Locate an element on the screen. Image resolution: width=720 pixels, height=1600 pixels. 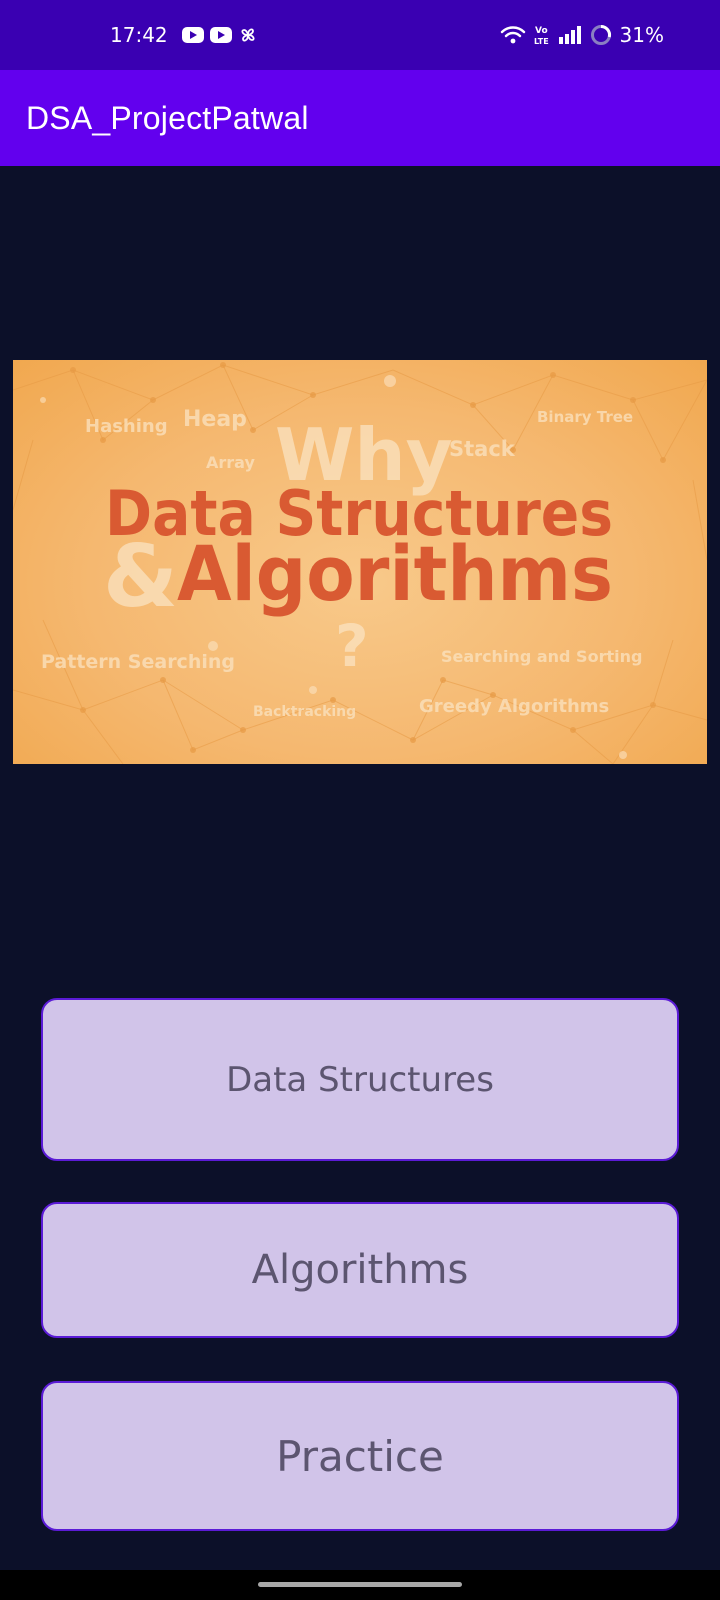
banner-word-binary-tree: Binary Tree is located at coordinates (585, 417).